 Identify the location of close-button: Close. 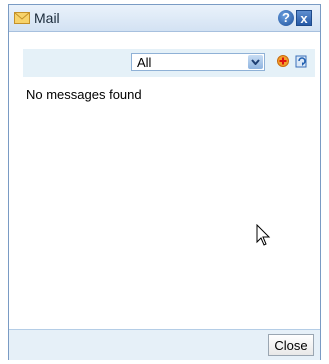
(291, 345).